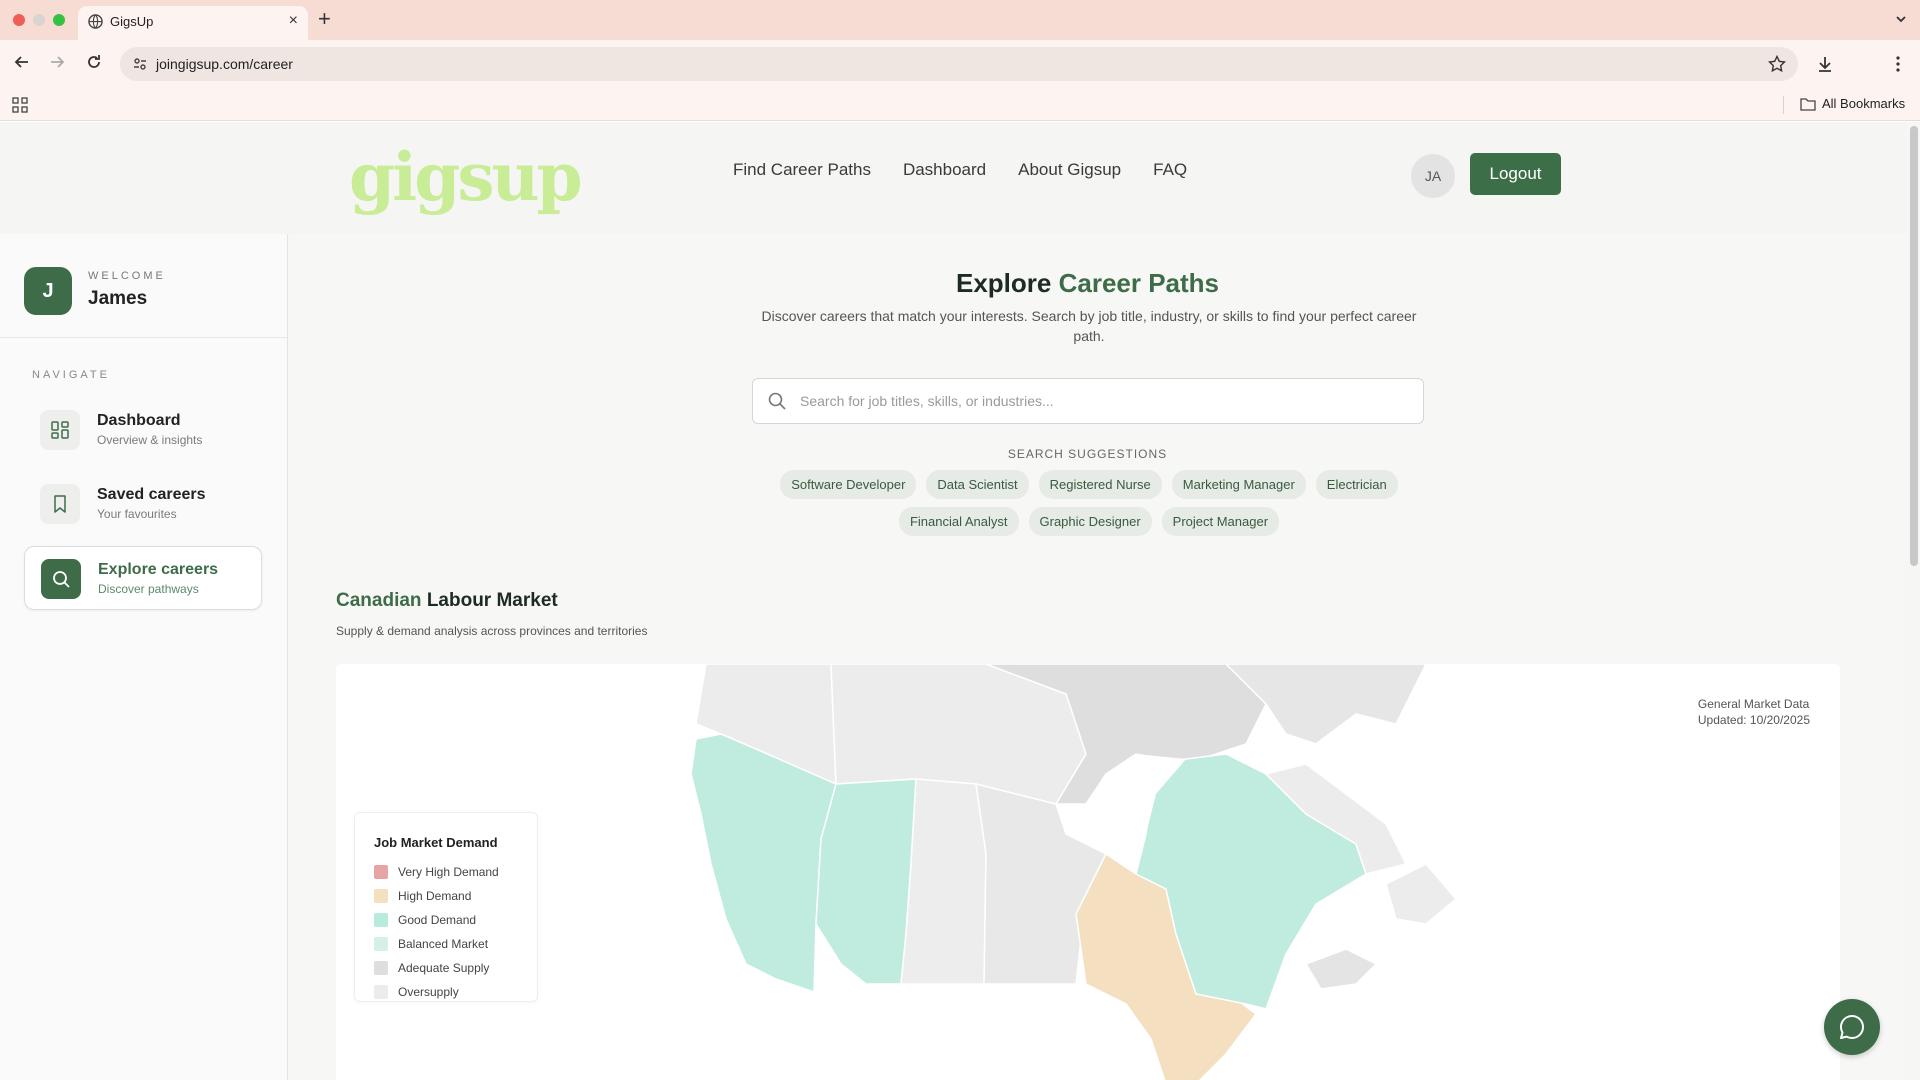 This screenshot has width=1920, height=1080. What do you see at coordinates (224, 64) in the screenshot?
I see `url-text: joingigsup.com/career` at bounding box center [224, 64].